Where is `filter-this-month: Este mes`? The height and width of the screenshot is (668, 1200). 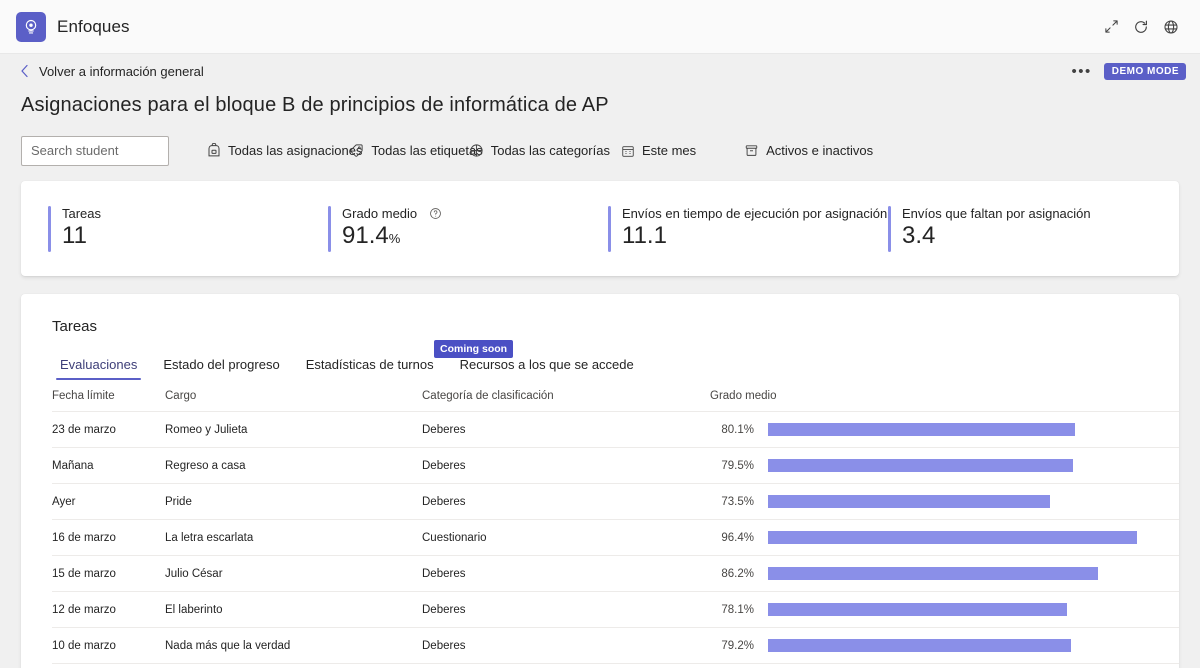 filter-this-month: Este mes is located at coordinates (658, 150).